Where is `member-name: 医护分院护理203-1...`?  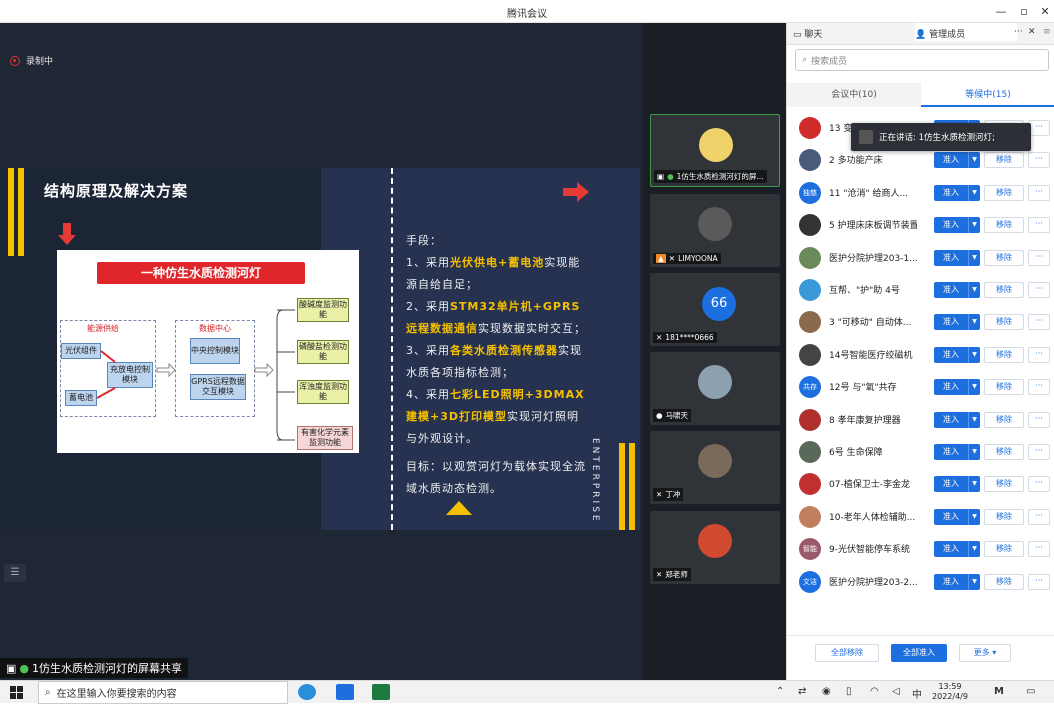 member-name: 医护分院护理203-1... is located at coordinates (873, 258).